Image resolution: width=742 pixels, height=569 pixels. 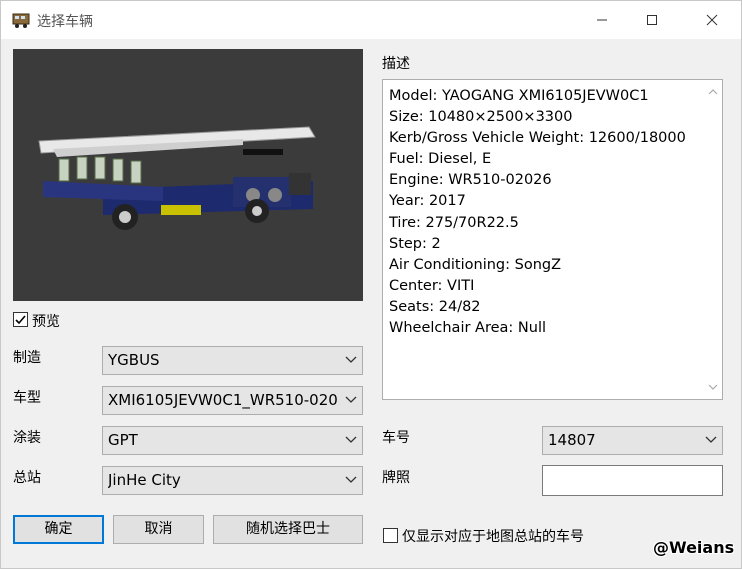 I want to click on desc-line: Size: 10480×2500×3300, so click(x=481, y=117).